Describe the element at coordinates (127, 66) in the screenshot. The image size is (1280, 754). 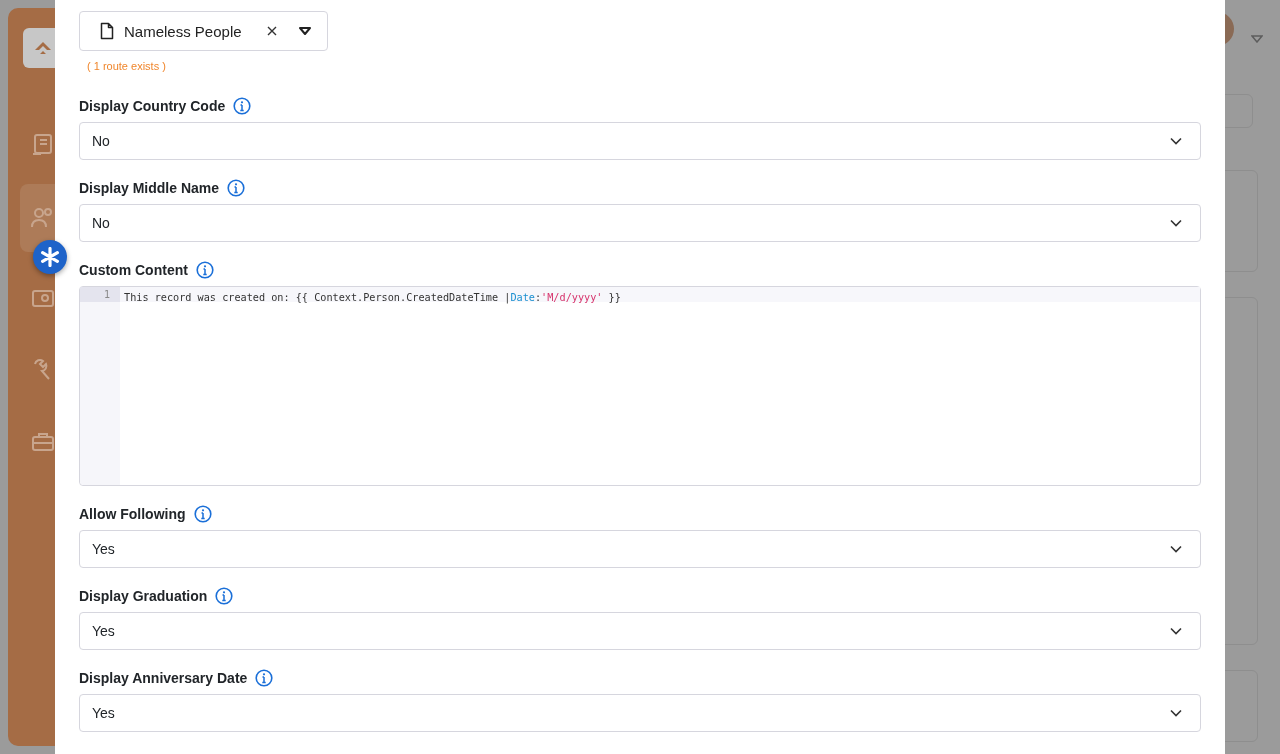
I see `route-hint: ( 1 route exists )` at that location.